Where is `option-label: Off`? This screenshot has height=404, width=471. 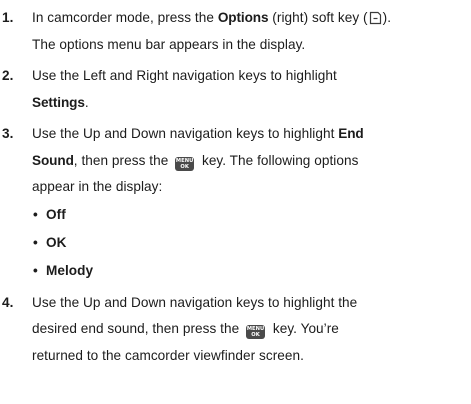
option-label: Off is located at coordinates (56, 214).